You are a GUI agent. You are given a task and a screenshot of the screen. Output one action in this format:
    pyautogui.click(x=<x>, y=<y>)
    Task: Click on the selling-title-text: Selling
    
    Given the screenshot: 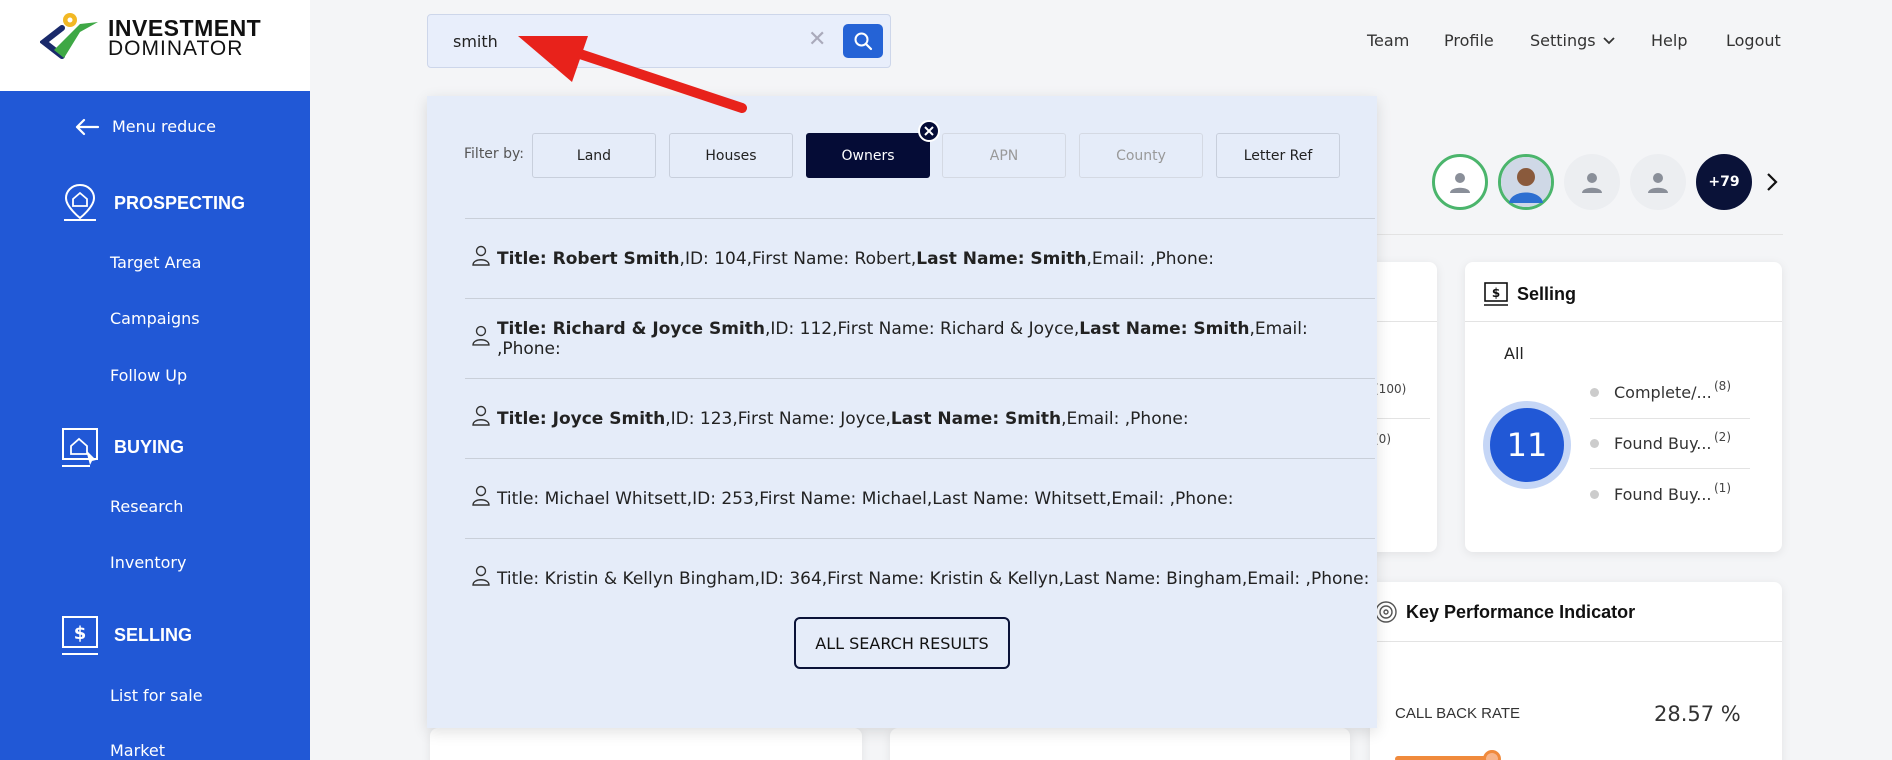 What is the action you would take?
    pyautogui.click(x=1547, y=293)
    